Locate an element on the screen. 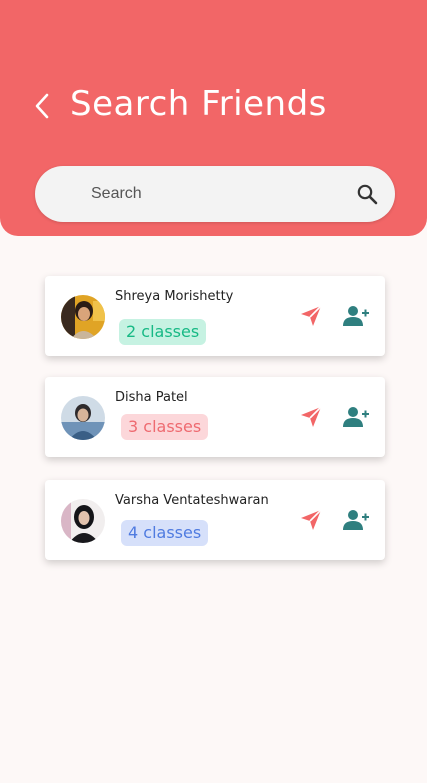  friend-card: Varsha Ventateshwaran 4 classes is located at coordinates (215, 520).